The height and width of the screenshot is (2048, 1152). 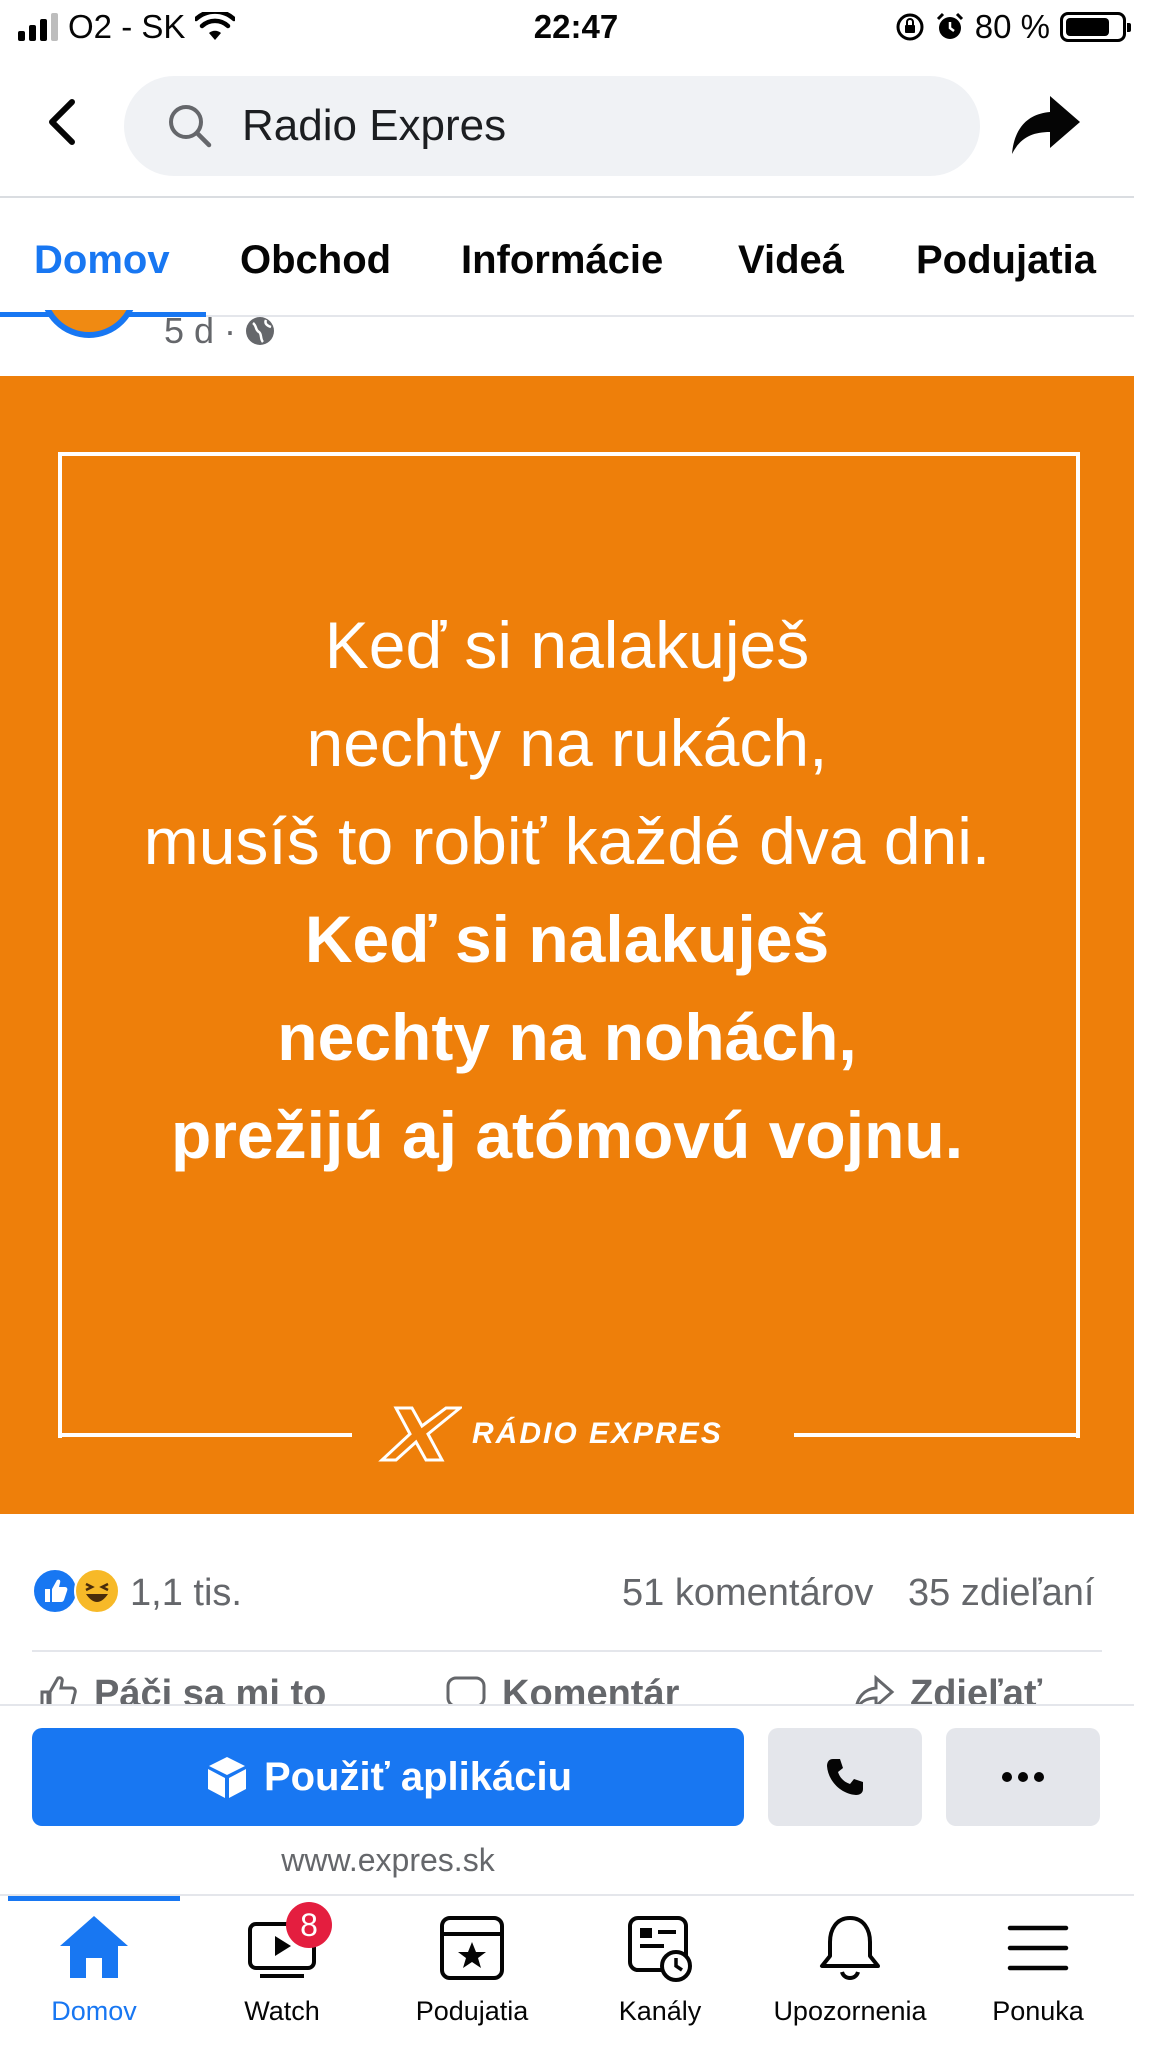 I want to click on events-icon, so click(x=472, y=1948).